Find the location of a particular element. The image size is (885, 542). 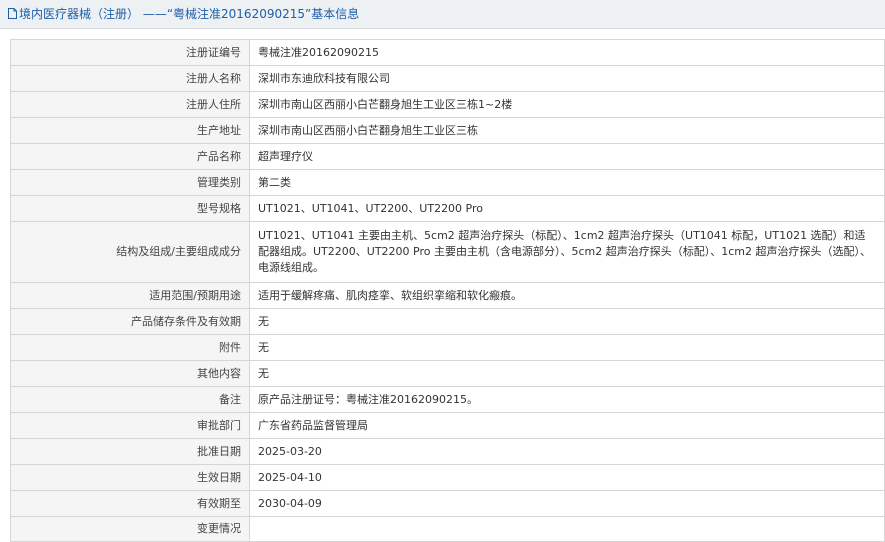

page-header: 境内医疗器械（注册） ——“粤械注准20162090215”基本信息 is located at coordinates (442, 14).